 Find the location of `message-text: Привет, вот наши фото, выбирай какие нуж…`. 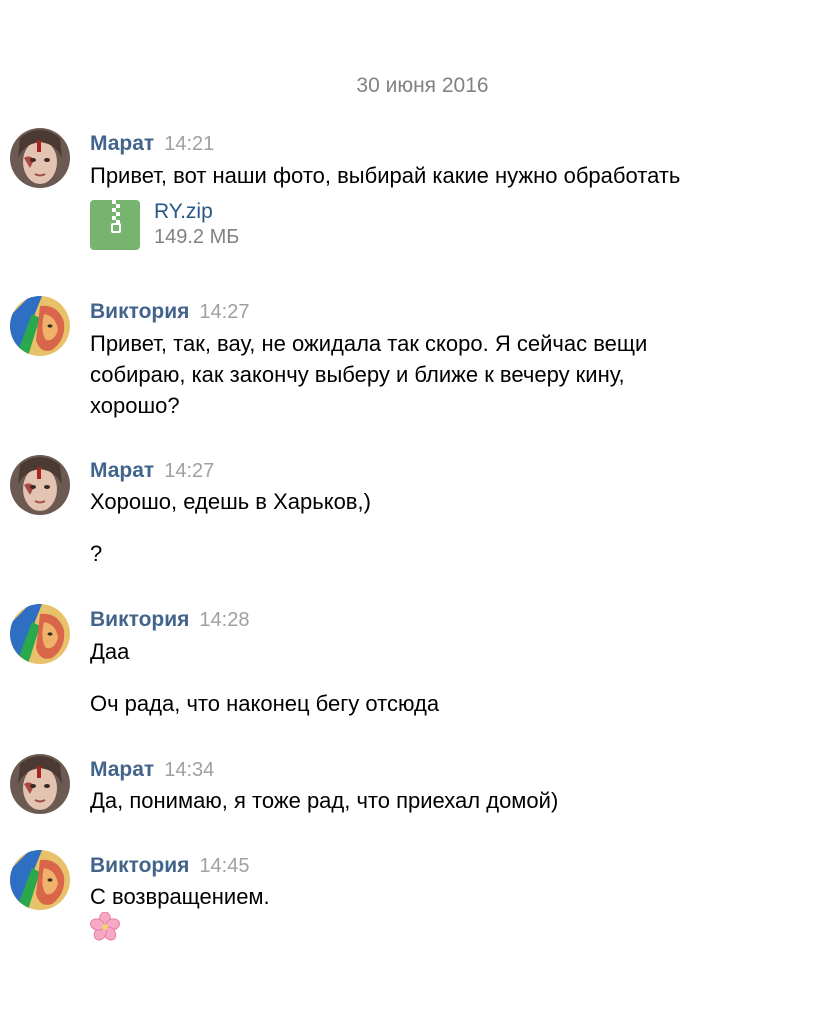

message-text: Привет, вот наши фото, выбирай какие нуж… is located at coordinates (385, 175).